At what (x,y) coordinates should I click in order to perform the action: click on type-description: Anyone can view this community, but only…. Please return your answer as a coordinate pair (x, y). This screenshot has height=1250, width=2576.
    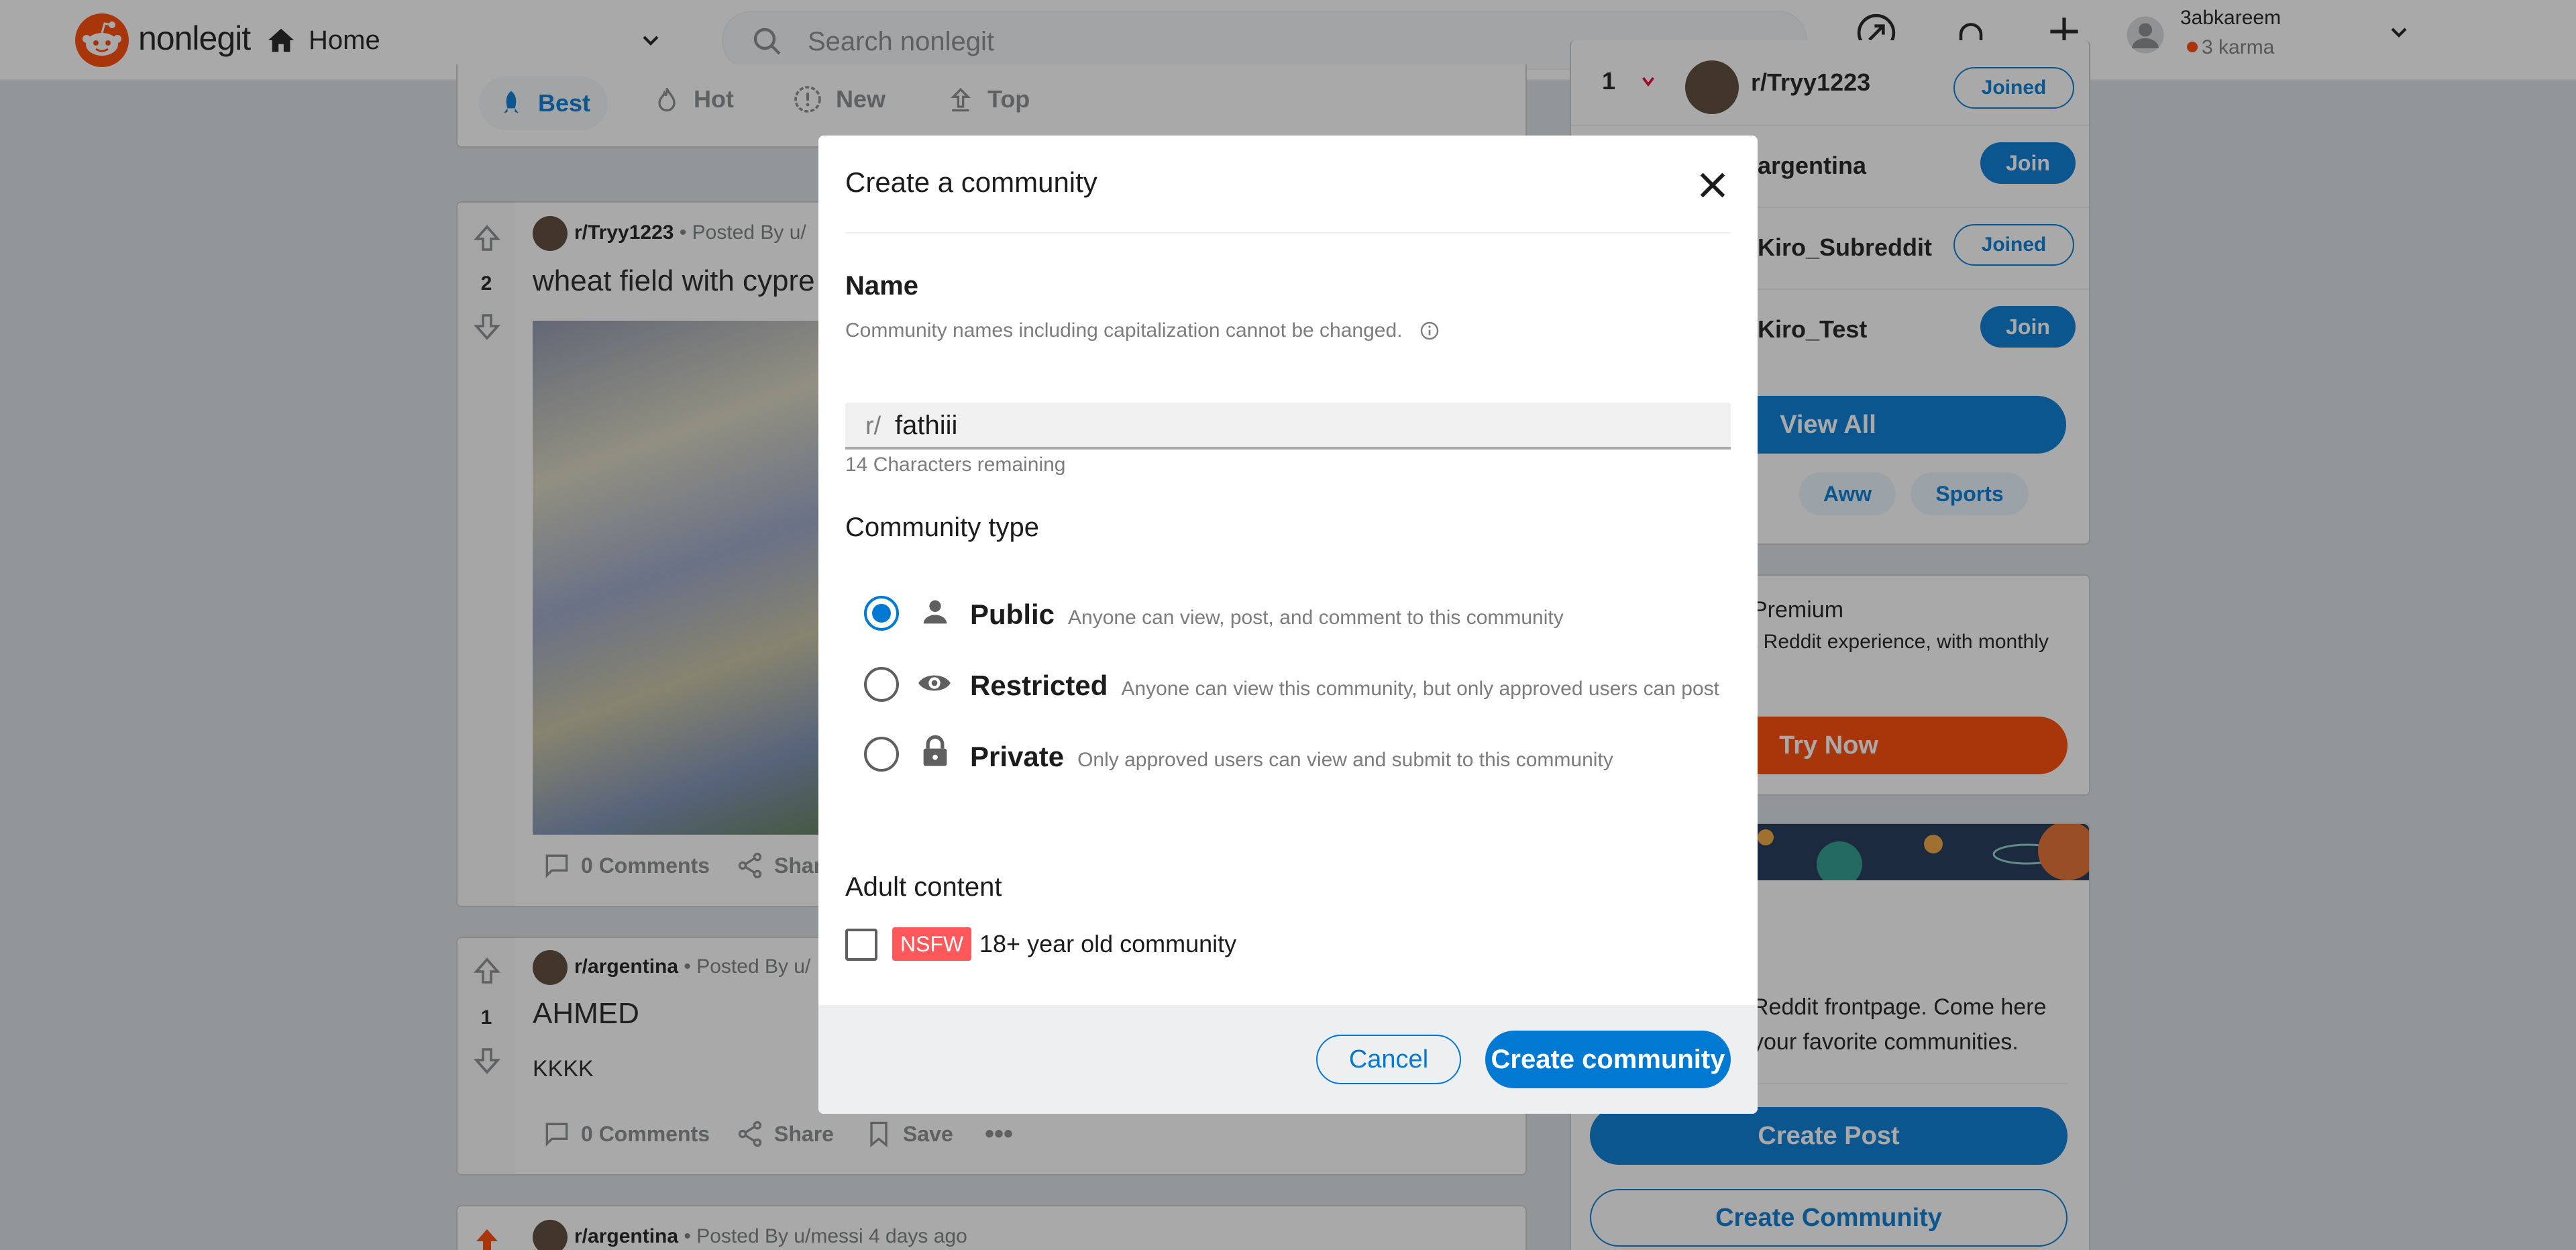
    Looking at the image, I should click on (1420, 689).